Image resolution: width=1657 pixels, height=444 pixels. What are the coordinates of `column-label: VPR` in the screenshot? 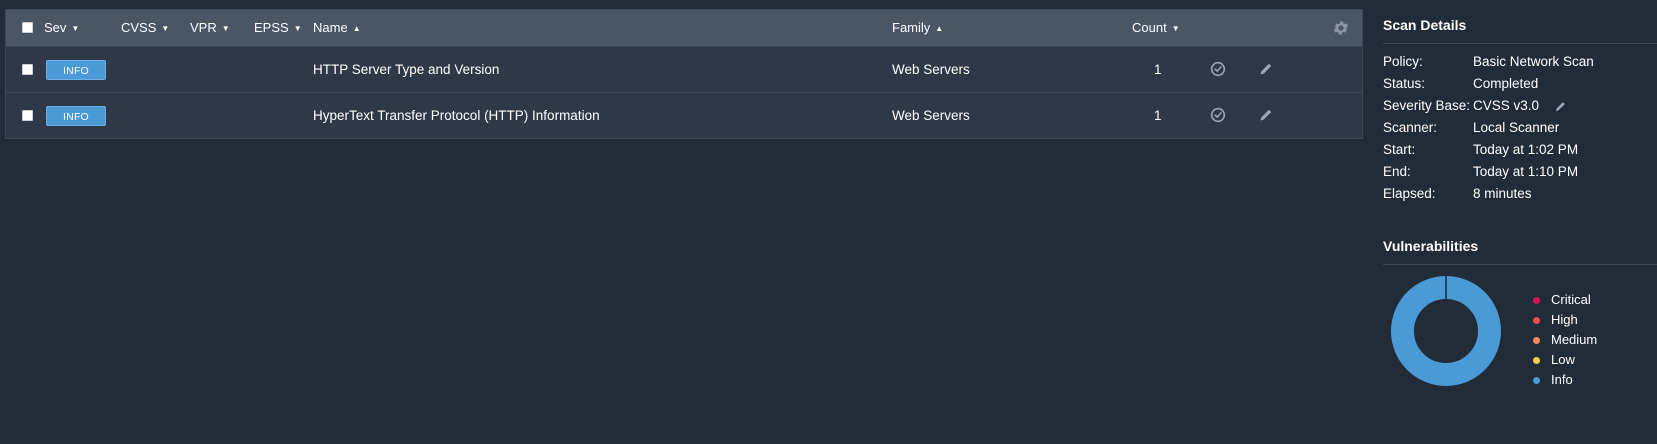 It's located at (203, 27).